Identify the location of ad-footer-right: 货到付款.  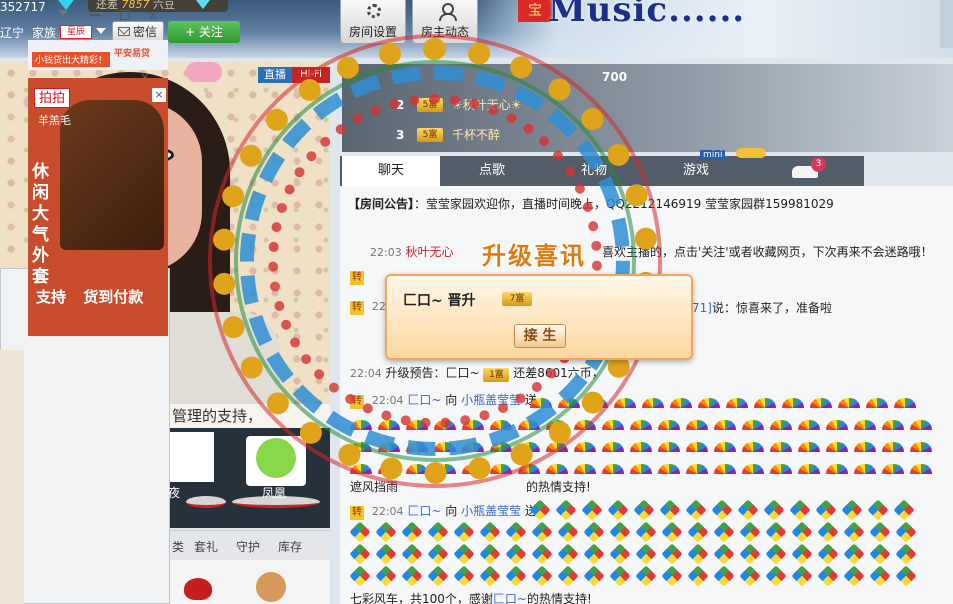
(113, 297).